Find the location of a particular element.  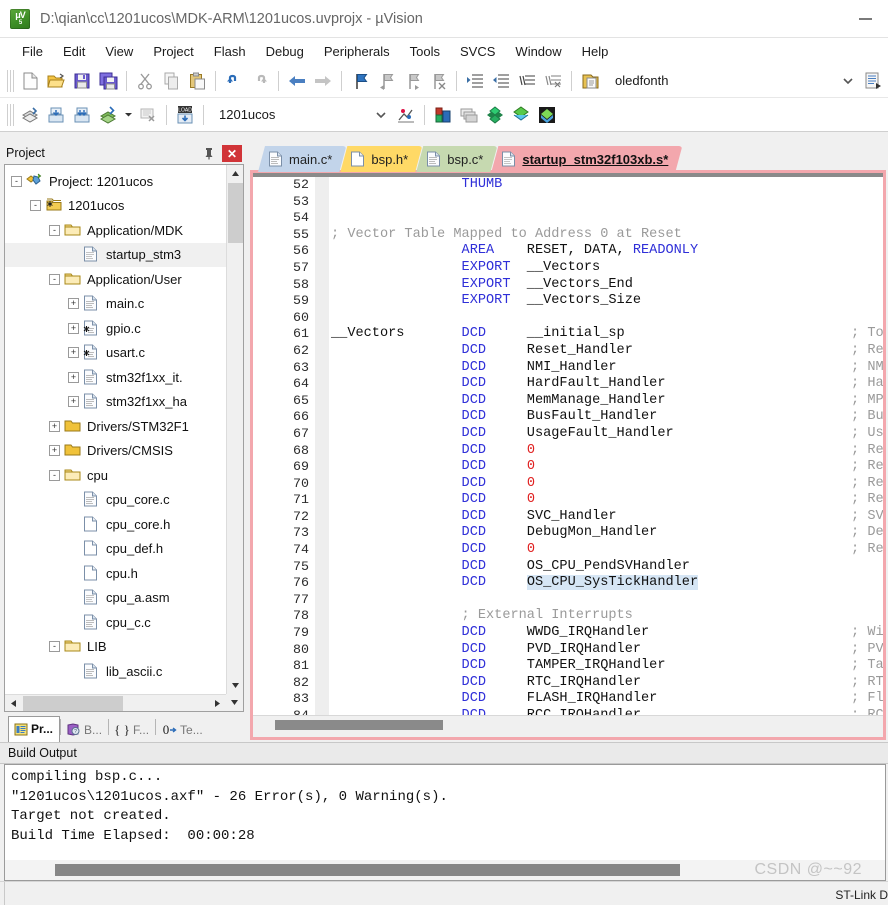

editor-tab-main-c-: main.c* is located at coordinates (302, 159).